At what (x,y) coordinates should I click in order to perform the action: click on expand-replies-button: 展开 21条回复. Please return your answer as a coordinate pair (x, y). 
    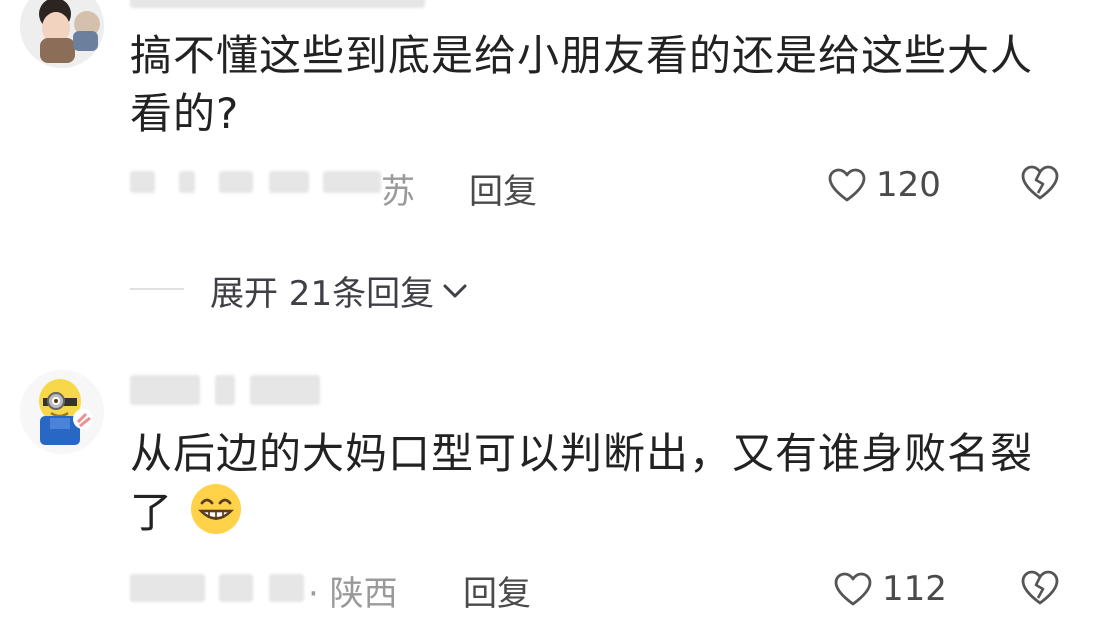
    Looking at the image, I should click on (340, 290).